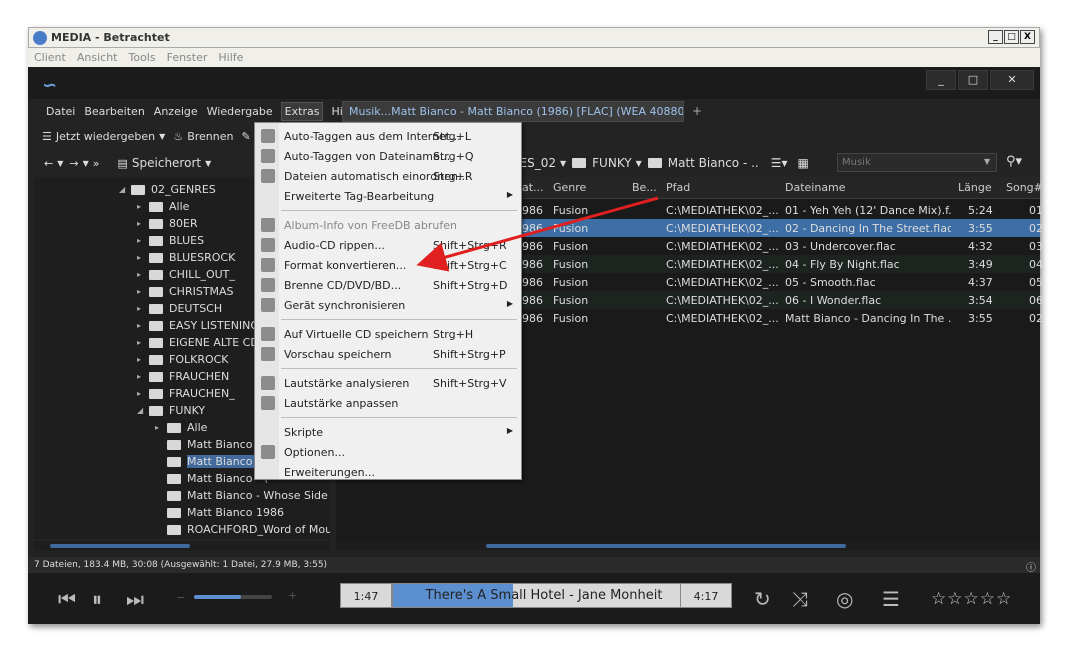 This screenshot has height=649, width=1066. I want to click on annotation-arrow-icon, so click(537, 234).